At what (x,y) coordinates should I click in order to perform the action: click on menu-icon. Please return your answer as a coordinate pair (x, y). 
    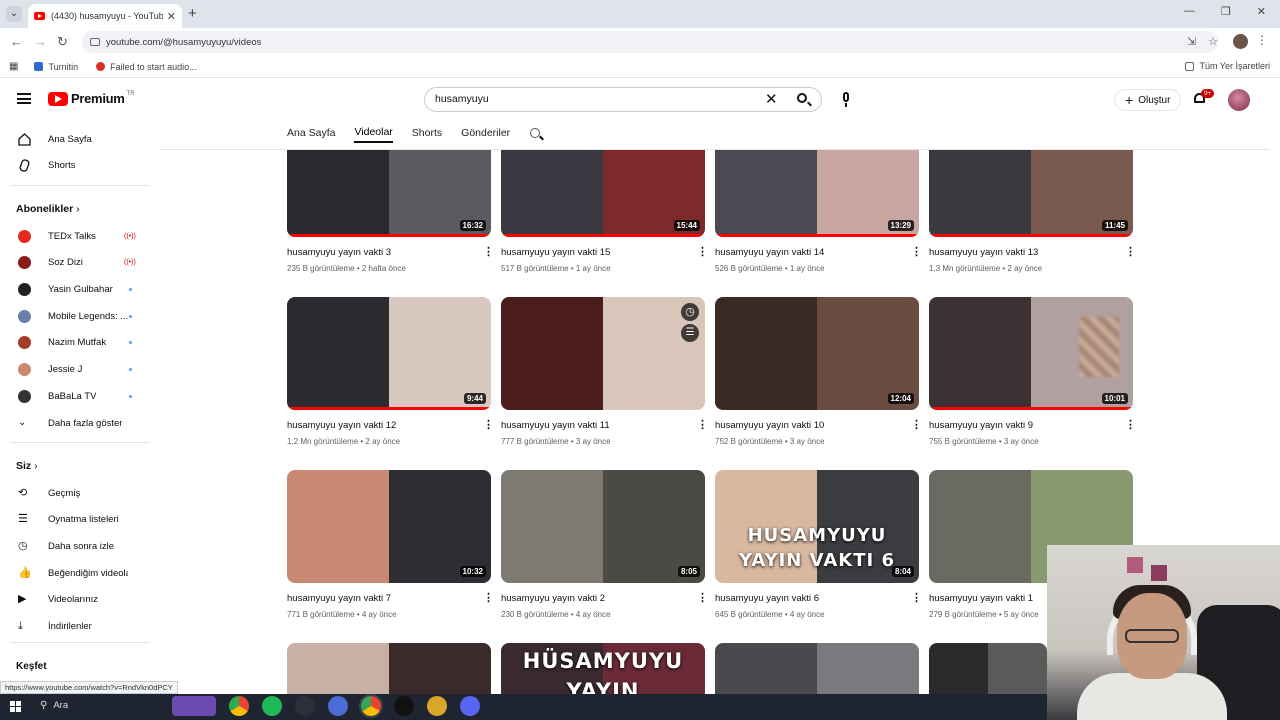
    Looking at the image, I should click on (24, 98).